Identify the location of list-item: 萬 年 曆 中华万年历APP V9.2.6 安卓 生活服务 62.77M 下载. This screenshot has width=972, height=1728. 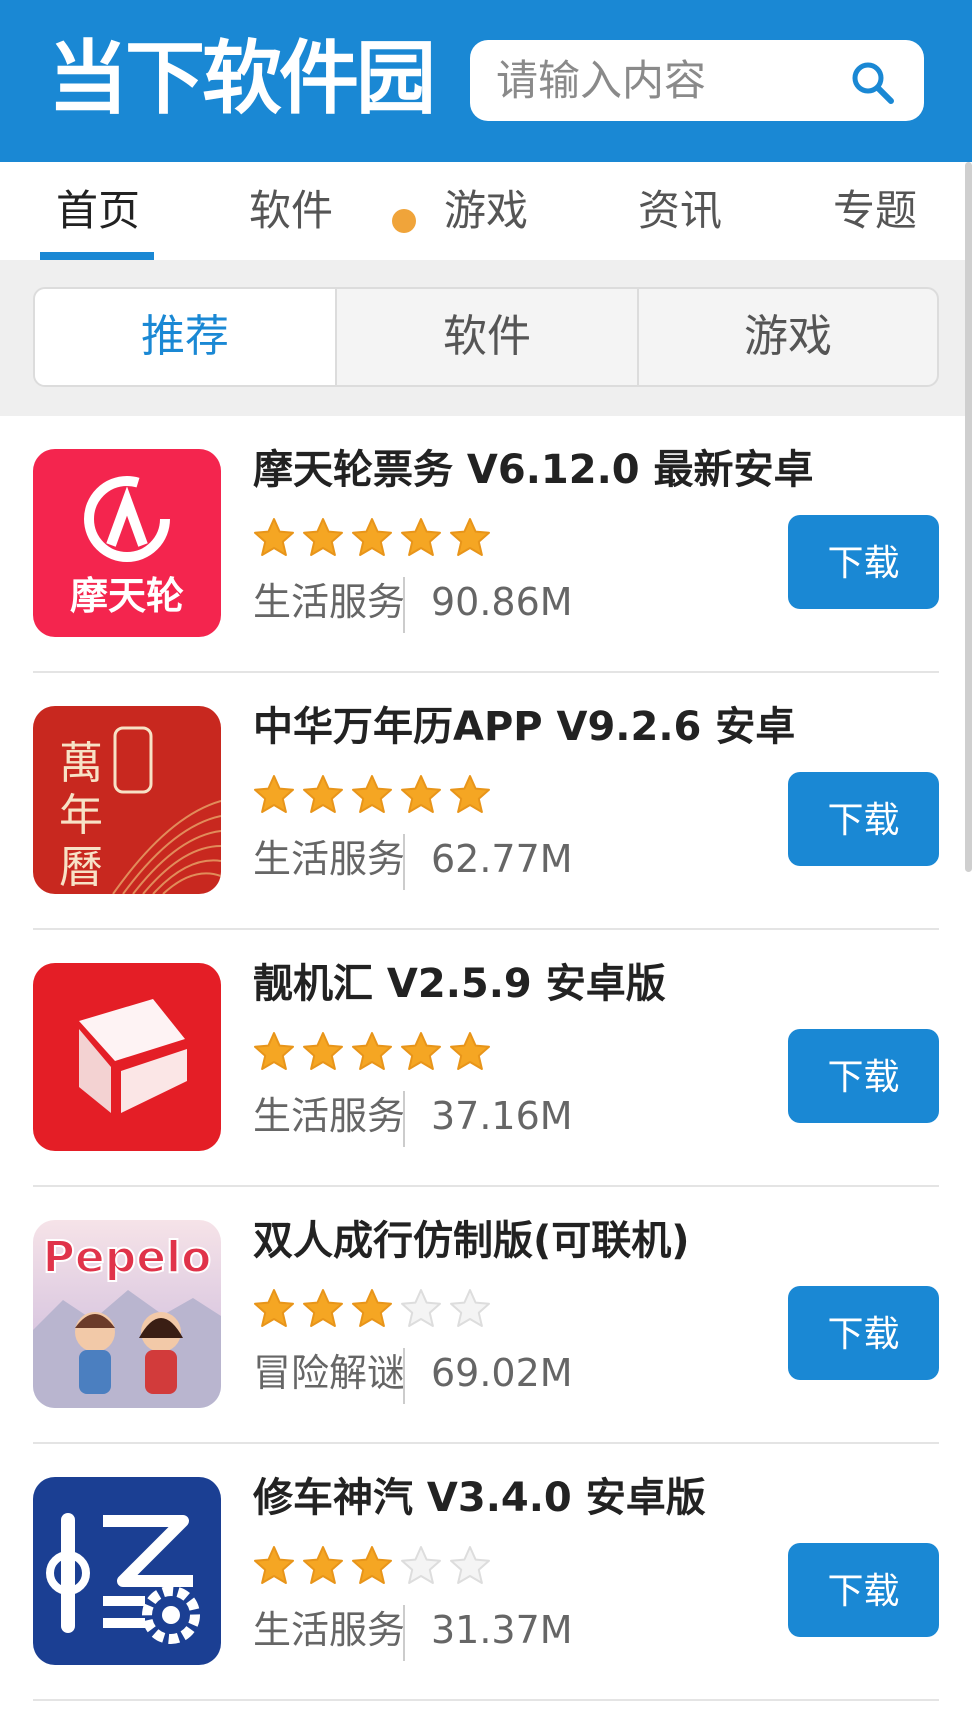
(486, 801).